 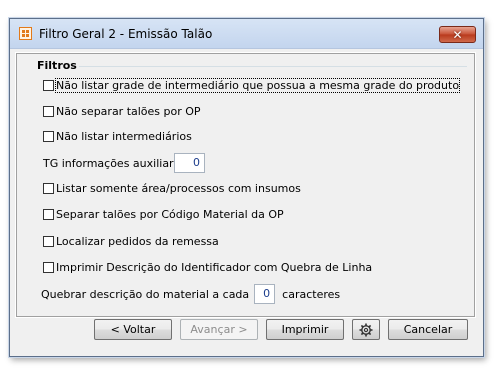 I want to click on settings-button, so click(x=366, y=329).